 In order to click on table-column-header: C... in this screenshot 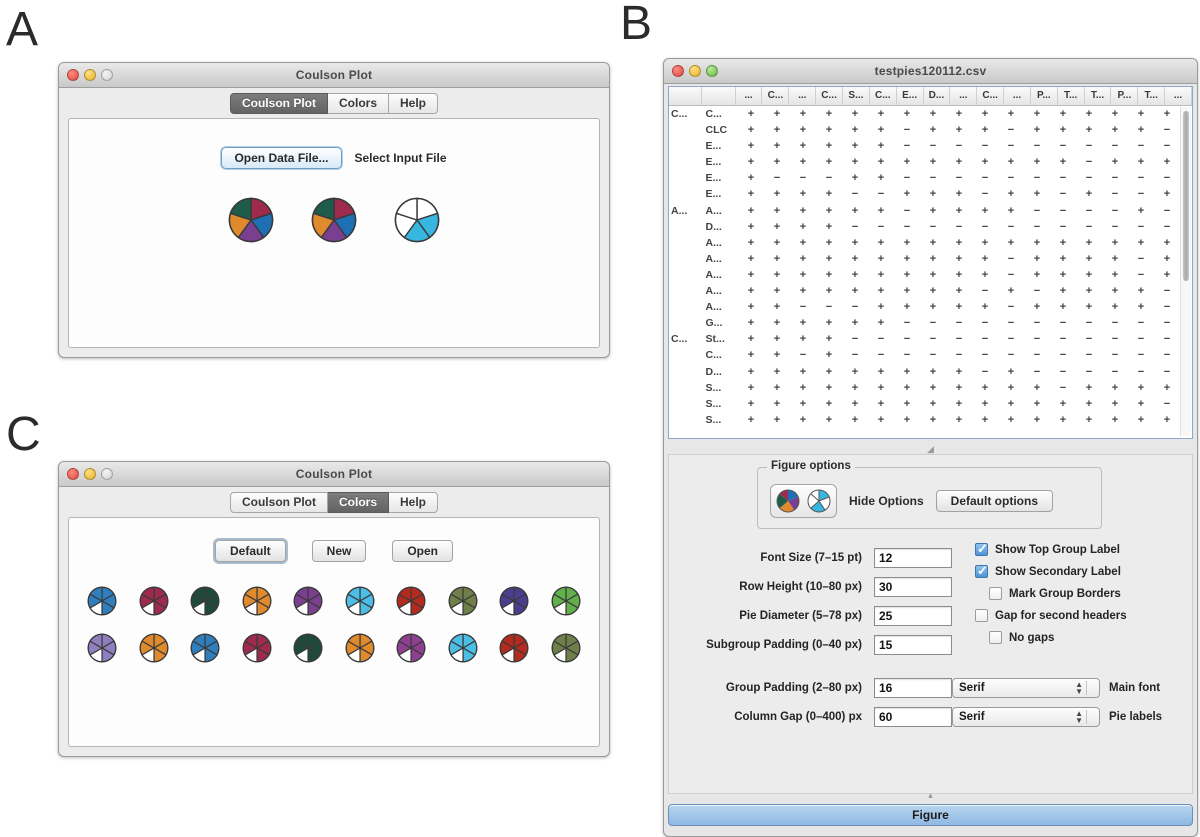, I will do `click(776, 96)`.